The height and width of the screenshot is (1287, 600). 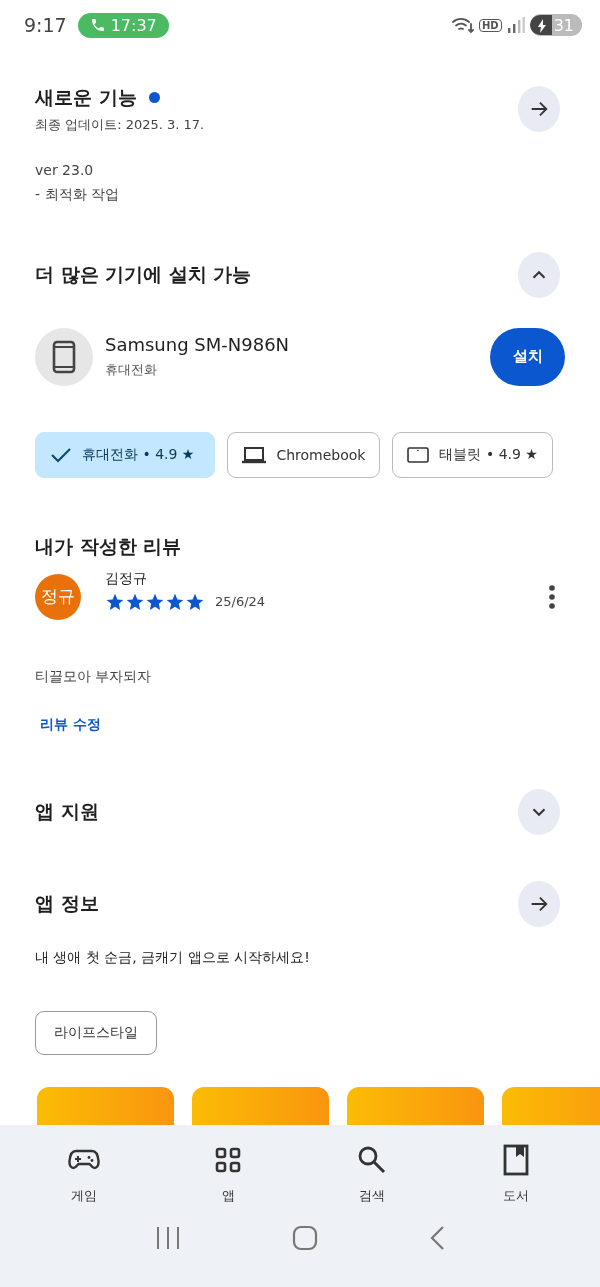 I want to click on check-icon, so click(x=61, y=454).